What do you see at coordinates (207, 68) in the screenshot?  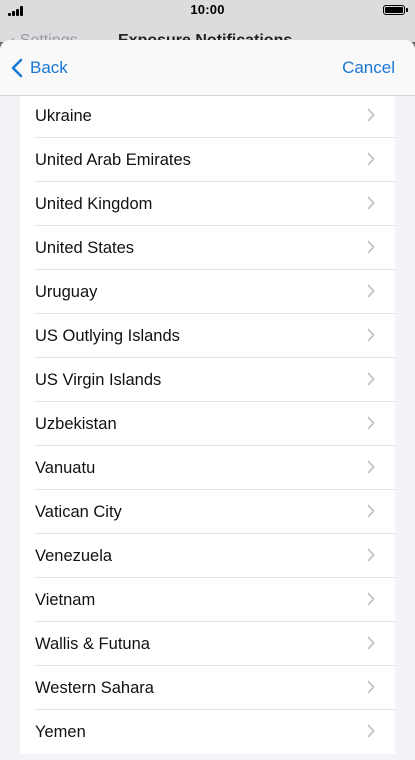 I see `sheet-navigation-bar: Back Cancel` at bounding box center [207, 68].